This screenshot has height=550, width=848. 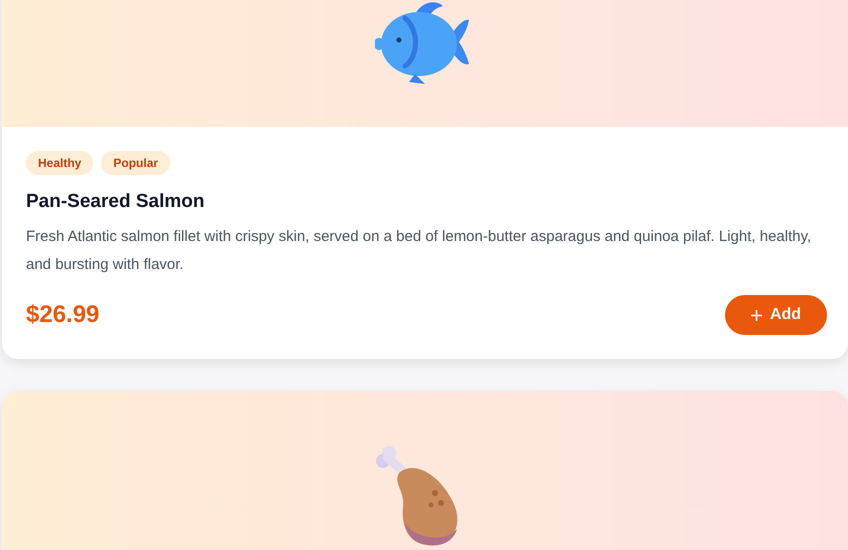 I want to click on dish-description: Fresh Atlantic salmon fillet with crispy skin, served on a bed of lemon-butter asparagus and quinoa pilaf. Light, healthy, and bursting with flavor., so click(x=419, y=251).